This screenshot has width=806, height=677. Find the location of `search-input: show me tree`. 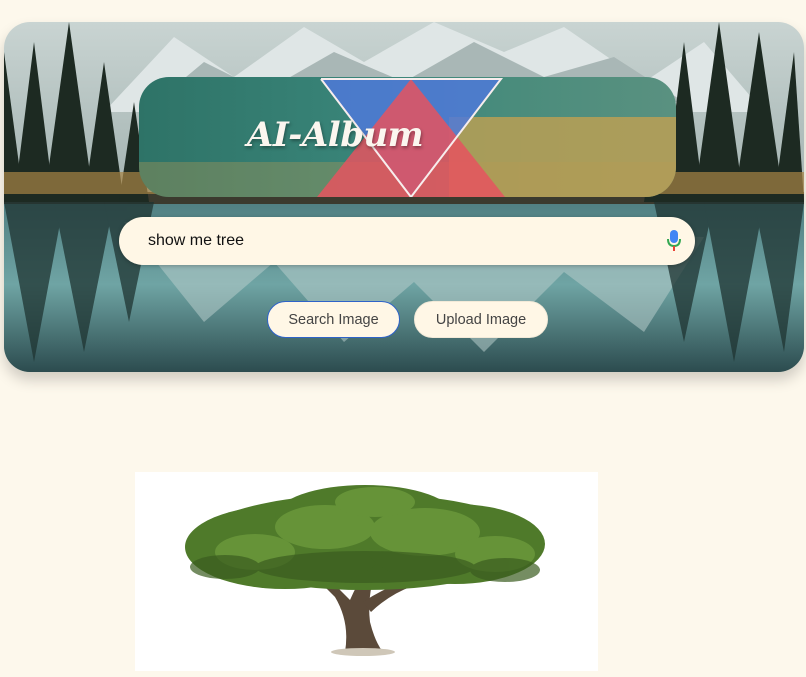

search-input: show me tree is located at coordinates (196, 241).